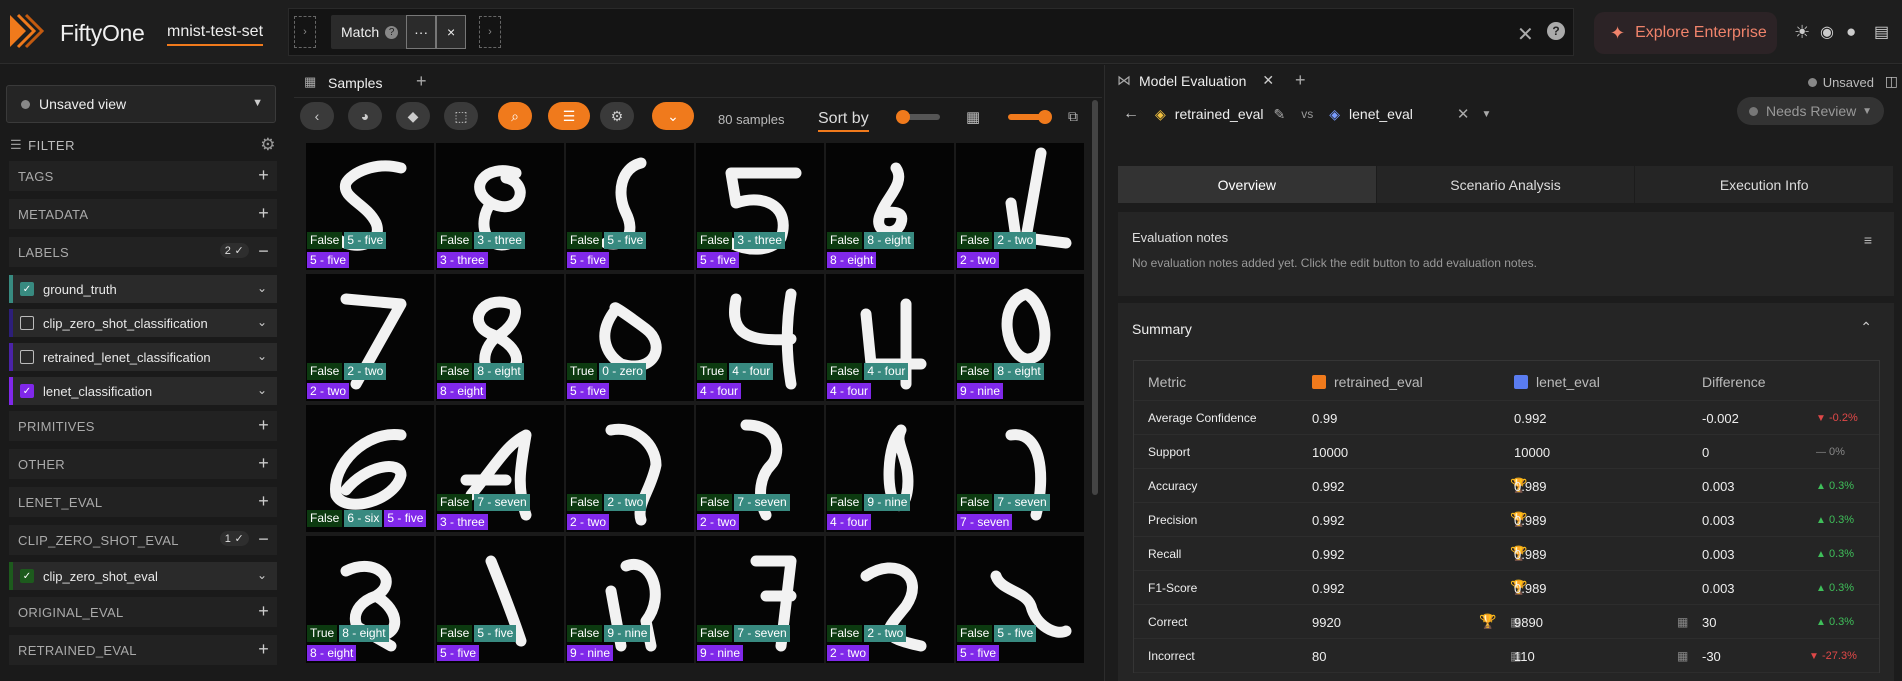  What do you see at coordinates (1095, 297) in the screenshot?
I see `grid-scrollbar` at bounding box center [1095, 297].